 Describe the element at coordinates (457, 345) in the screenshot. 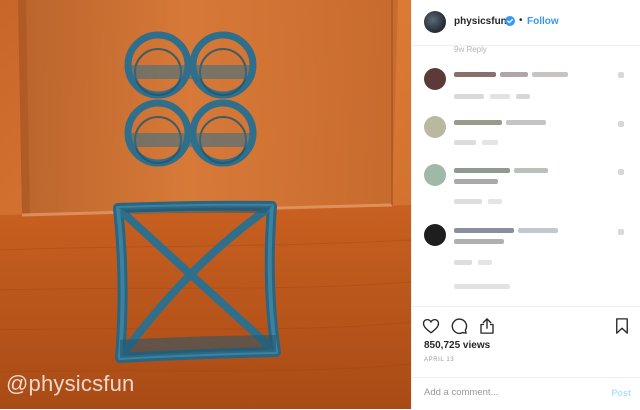

I see `view-count: 850,725 views` at that location.